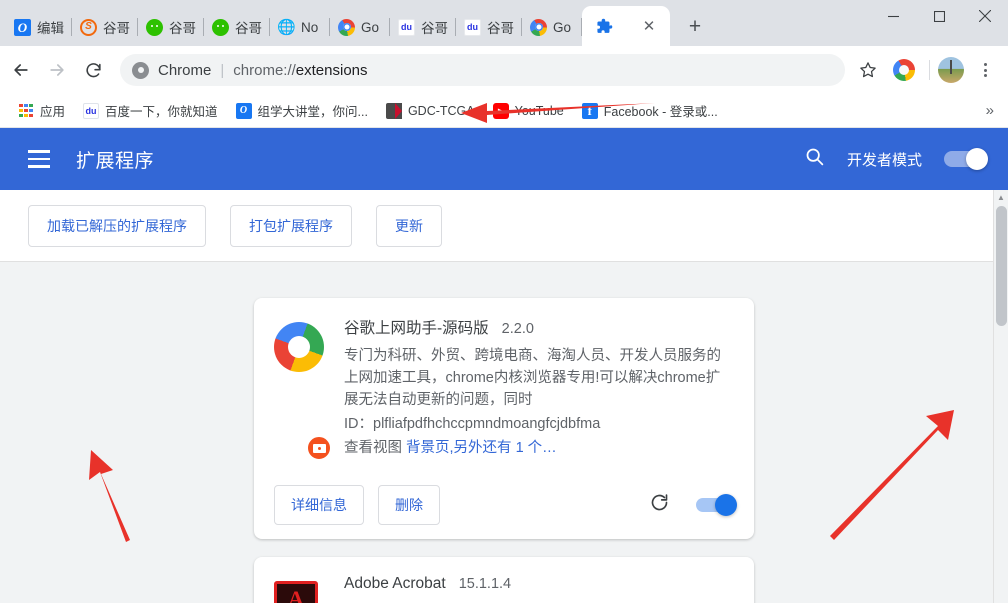 The width and height of the screenshot is (1008, 613). Describe the element at coordinates (1001, 197) in the screenshot. I see `scroll-up-arrow: ▲` at that location.